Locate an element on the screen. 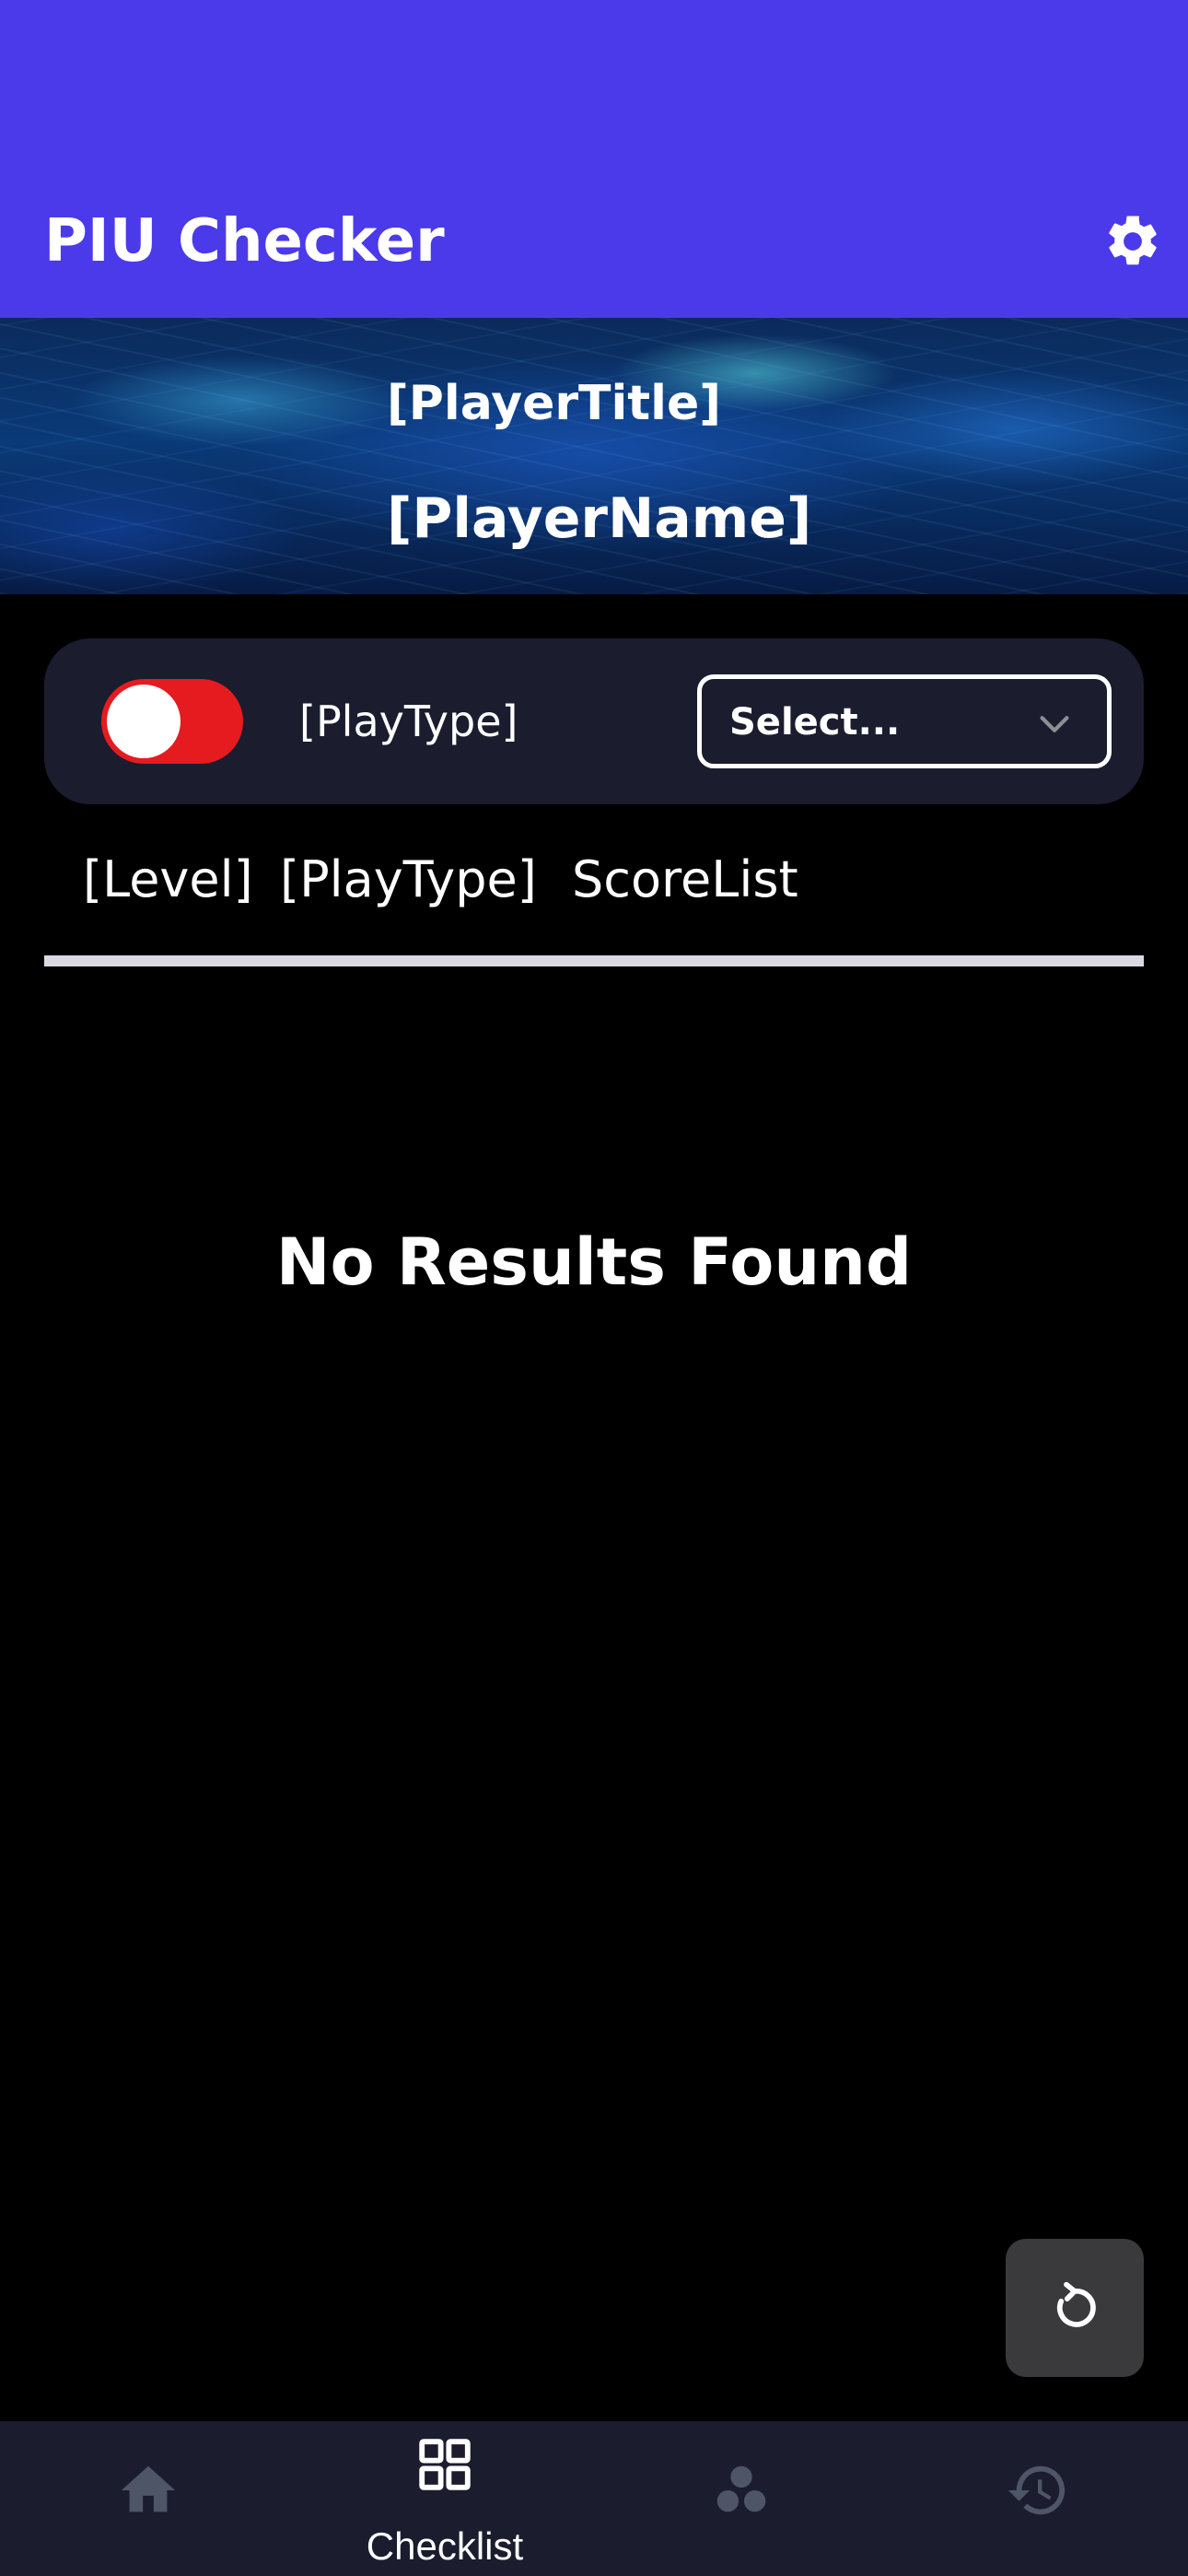 Image resolution: width=1188 pixels, height=2576 pixels. chevron-down-icon is located at coordinates (1054, 724).